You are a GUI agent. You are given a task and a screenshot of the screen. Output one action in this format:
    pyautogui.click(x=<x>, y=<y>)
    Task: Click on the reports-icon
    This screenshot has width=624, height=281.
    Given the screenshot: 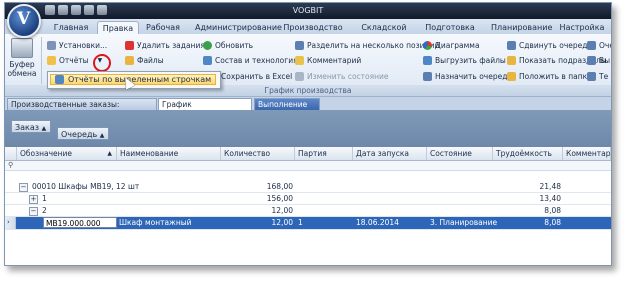 What is the action you would take?
    pyautogui.click(x=51, y=60)
    